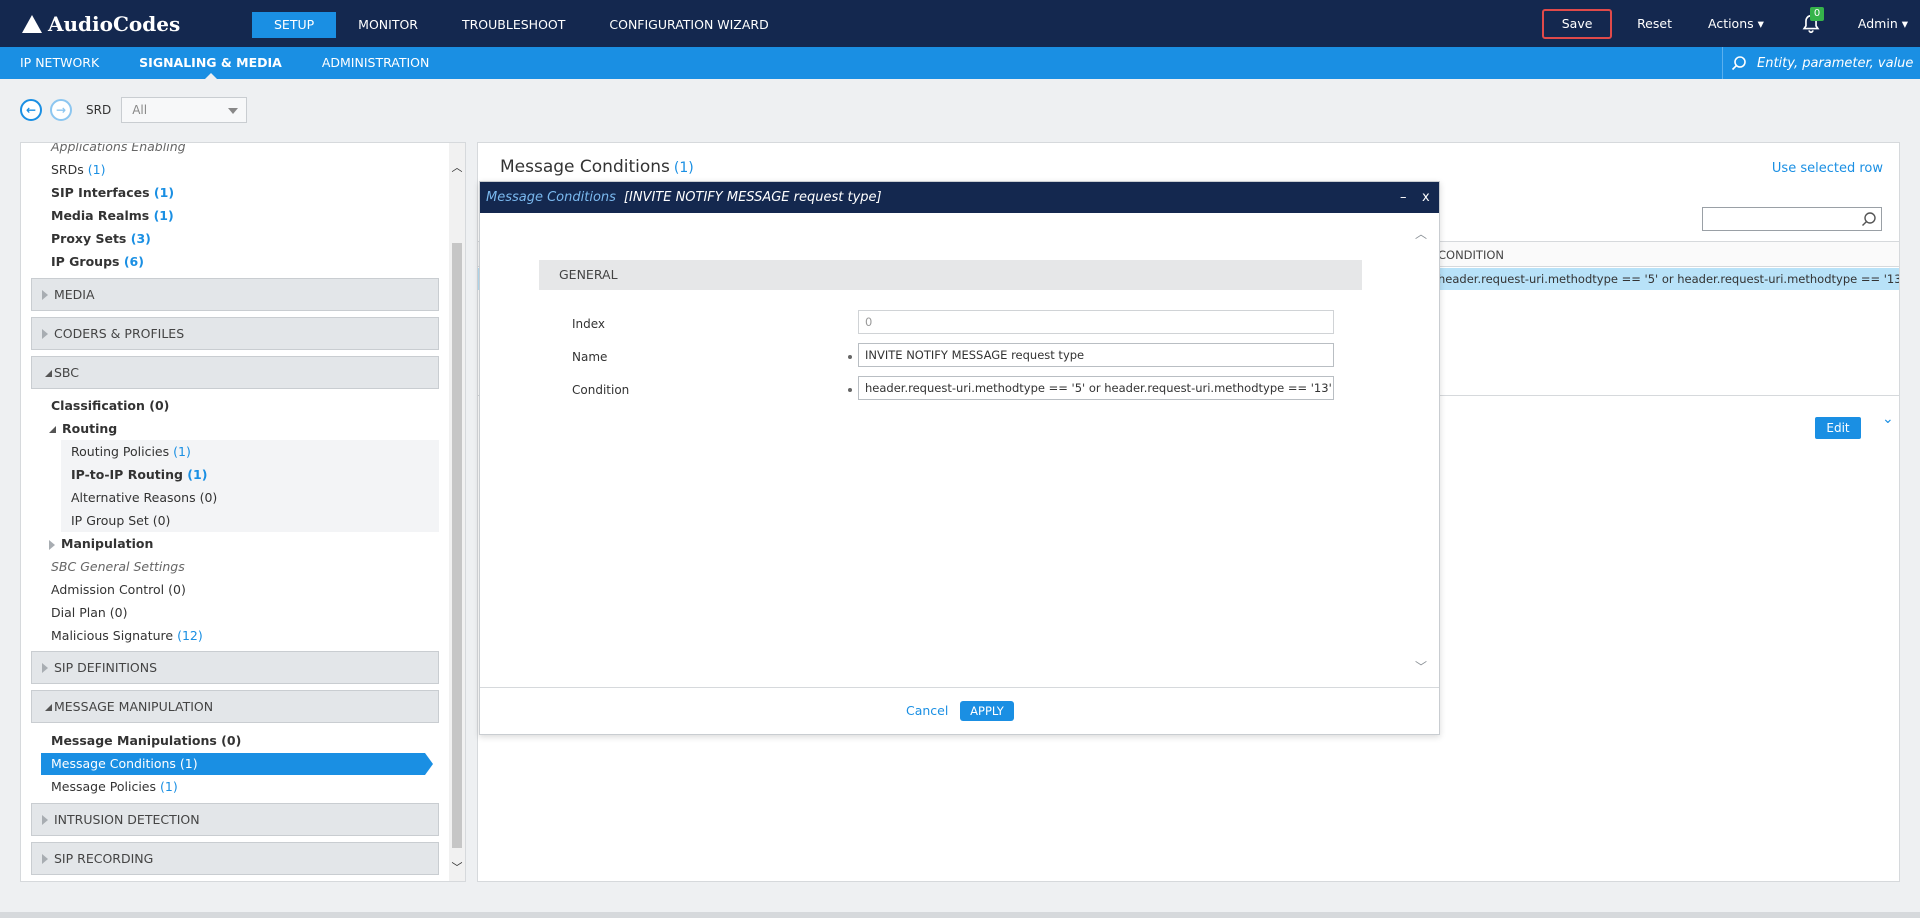  Describe the element at coordinates (590, 357) in the screenshot. I see `name-label: Name` at that location.